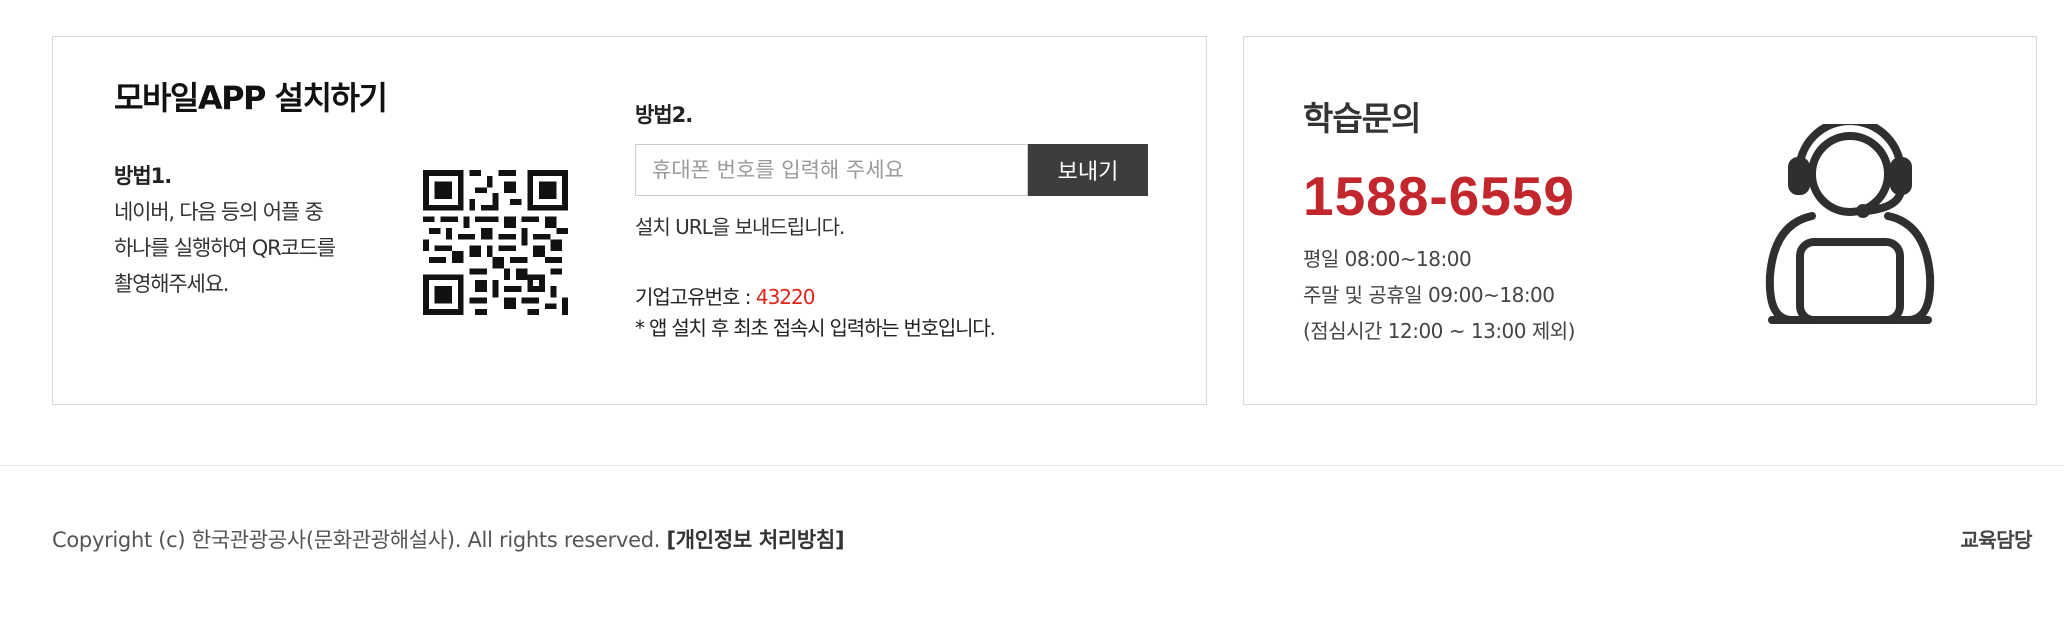 This screenshot has width=2064, height=618. What do you see at coordinates (143, 176) in the screenshot?
I see `method1-heading: 방법1.` at bounding box center [143, 176].